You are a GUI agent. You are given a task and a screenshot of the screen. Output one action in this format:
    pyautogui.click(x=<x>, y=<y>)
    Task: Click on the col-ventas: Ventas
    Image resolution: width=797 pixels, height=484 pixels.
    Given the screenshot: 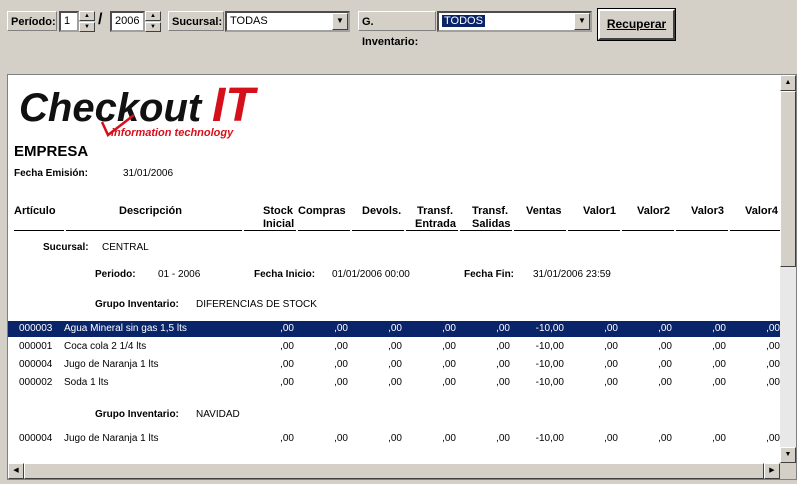 What is the action you would take?
    pyautogui.click(x=544, y=211)
    